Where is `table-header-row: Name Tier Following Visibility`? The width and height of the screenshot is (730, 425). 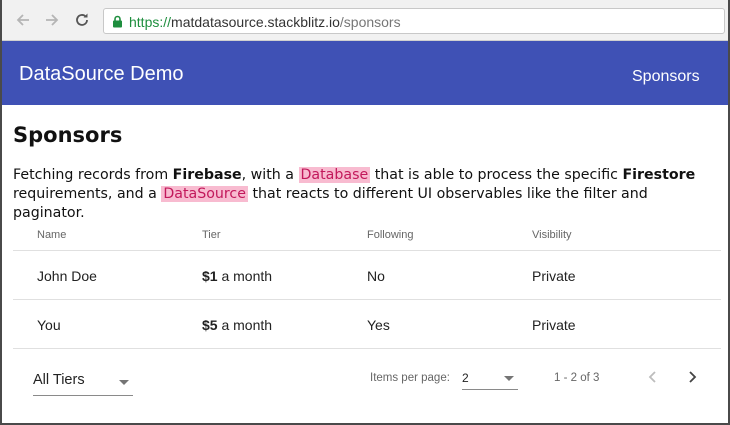 table-header-row: Name Tier Following Visibility is located at coordinates (367, 235).